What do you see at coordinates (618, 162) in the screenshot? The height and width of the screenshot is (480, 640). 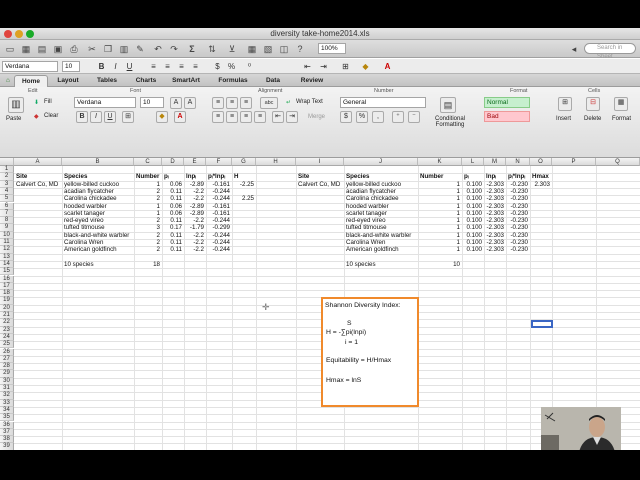 I see `column-header: Q` at bounding box center [618, 162].